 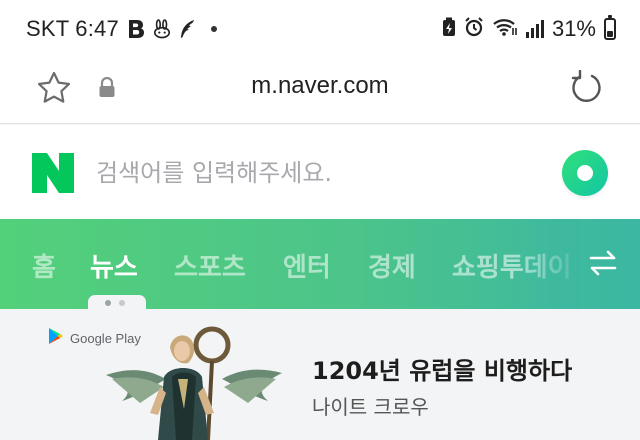 I want to click on signal-icon, so click(x=534, y=29).